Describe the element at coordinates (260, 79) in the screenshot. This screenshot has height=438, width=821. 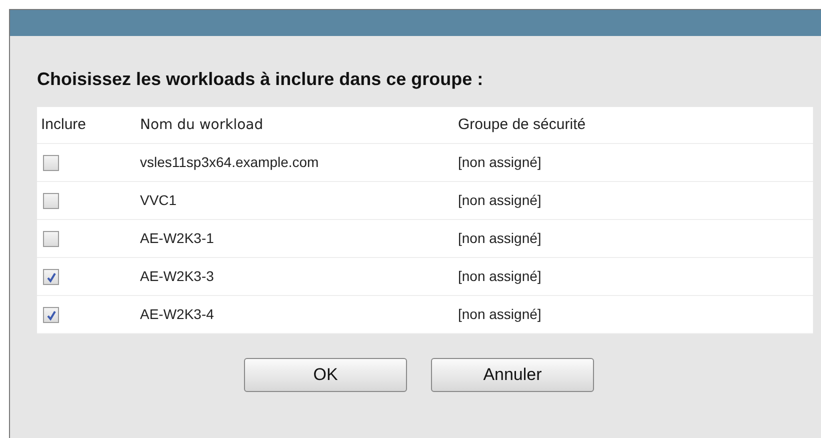
I see `dialog-heading: Choisissez les workloads à inclure dans ce groupe :` at that location.